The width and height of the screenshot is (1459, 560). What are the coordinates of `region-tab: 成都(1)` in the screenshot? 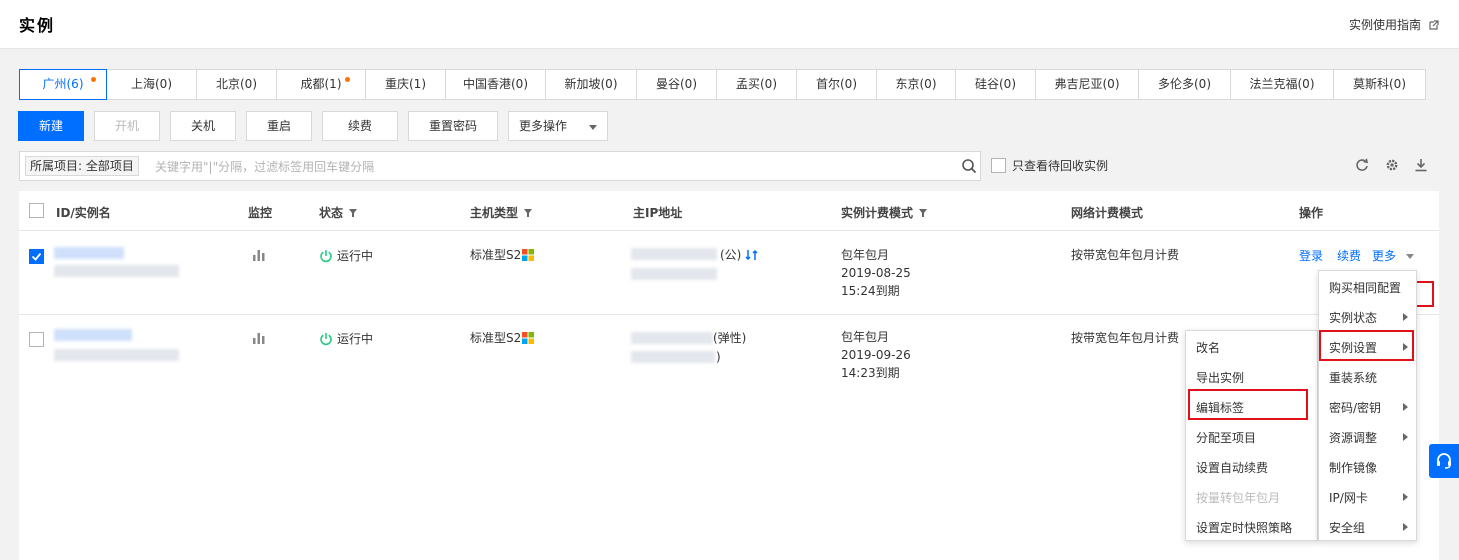 It's located at (321, 84).